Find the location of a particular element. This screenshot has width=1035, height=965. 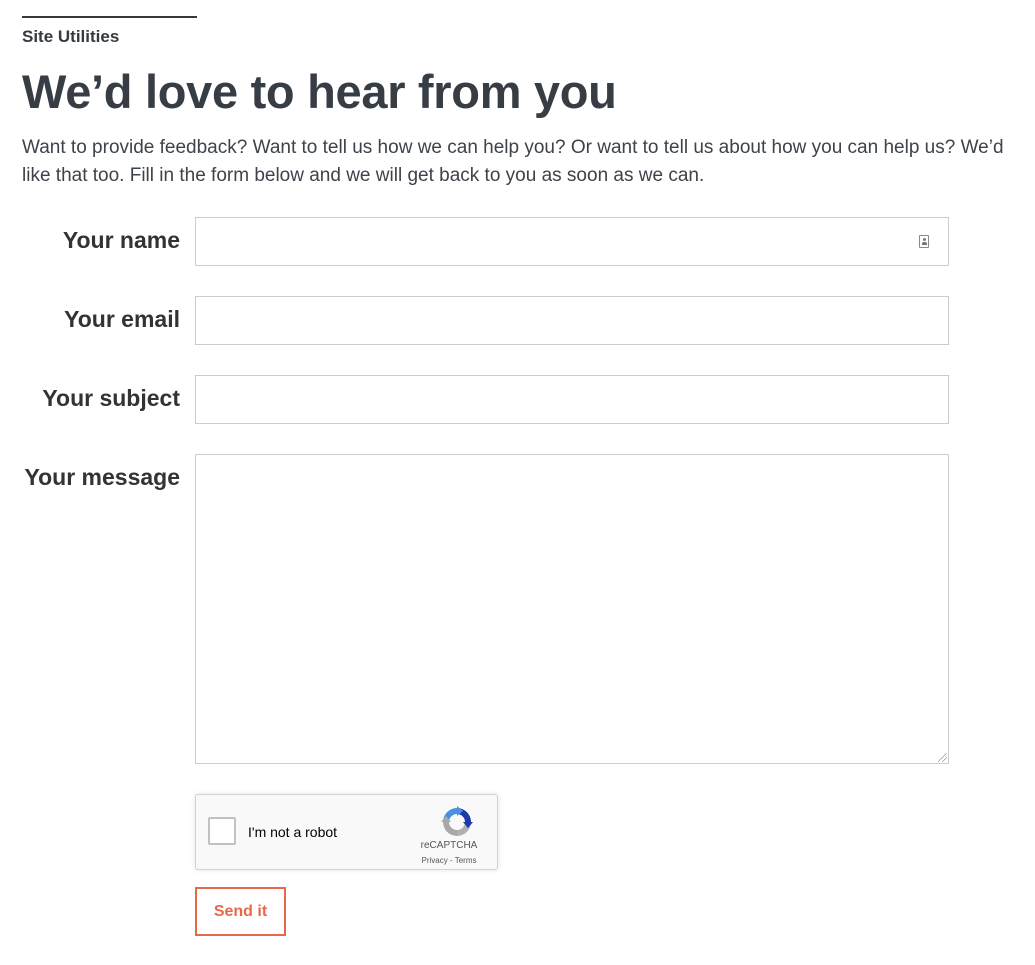

send-button: Send it is located at coordinates (240, 911).